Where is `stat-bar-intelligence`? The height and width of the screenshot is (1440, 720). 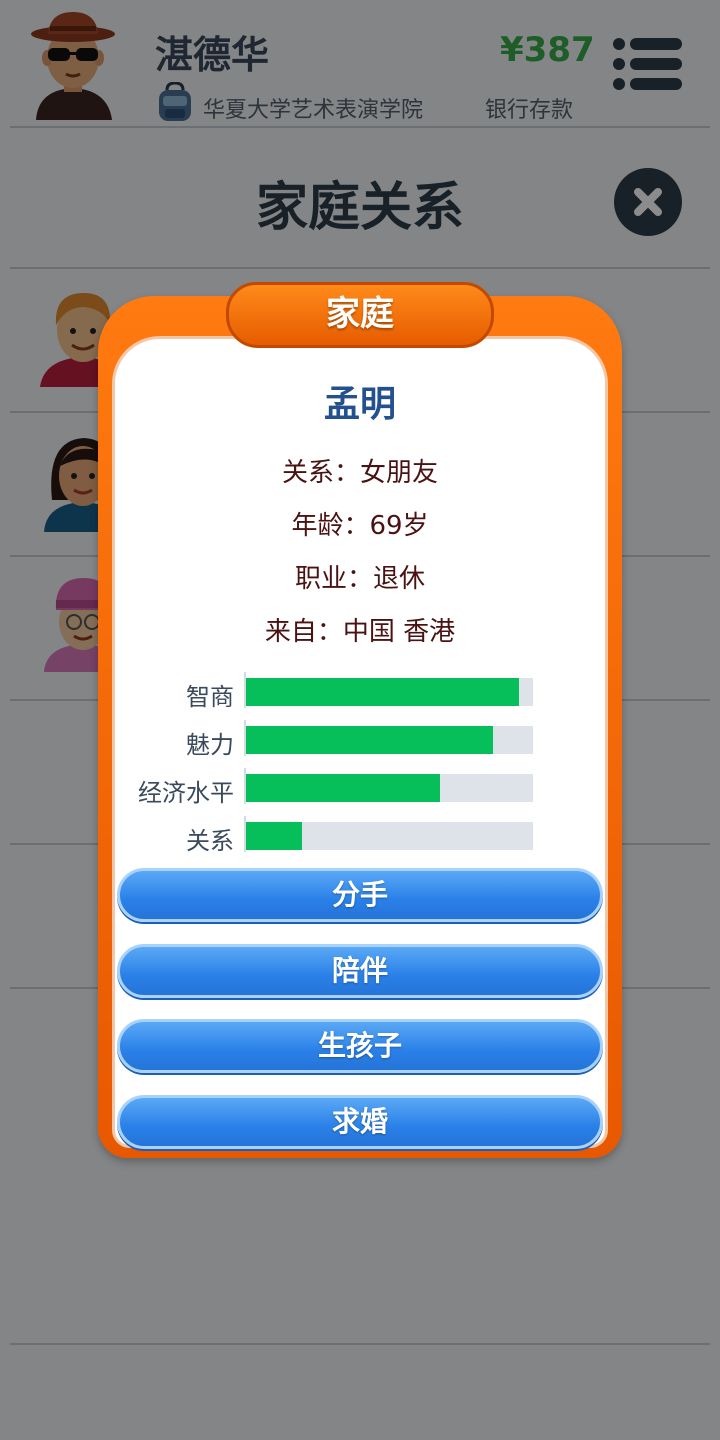
stat-bar-intelligence is located at coordinates (389, 692).